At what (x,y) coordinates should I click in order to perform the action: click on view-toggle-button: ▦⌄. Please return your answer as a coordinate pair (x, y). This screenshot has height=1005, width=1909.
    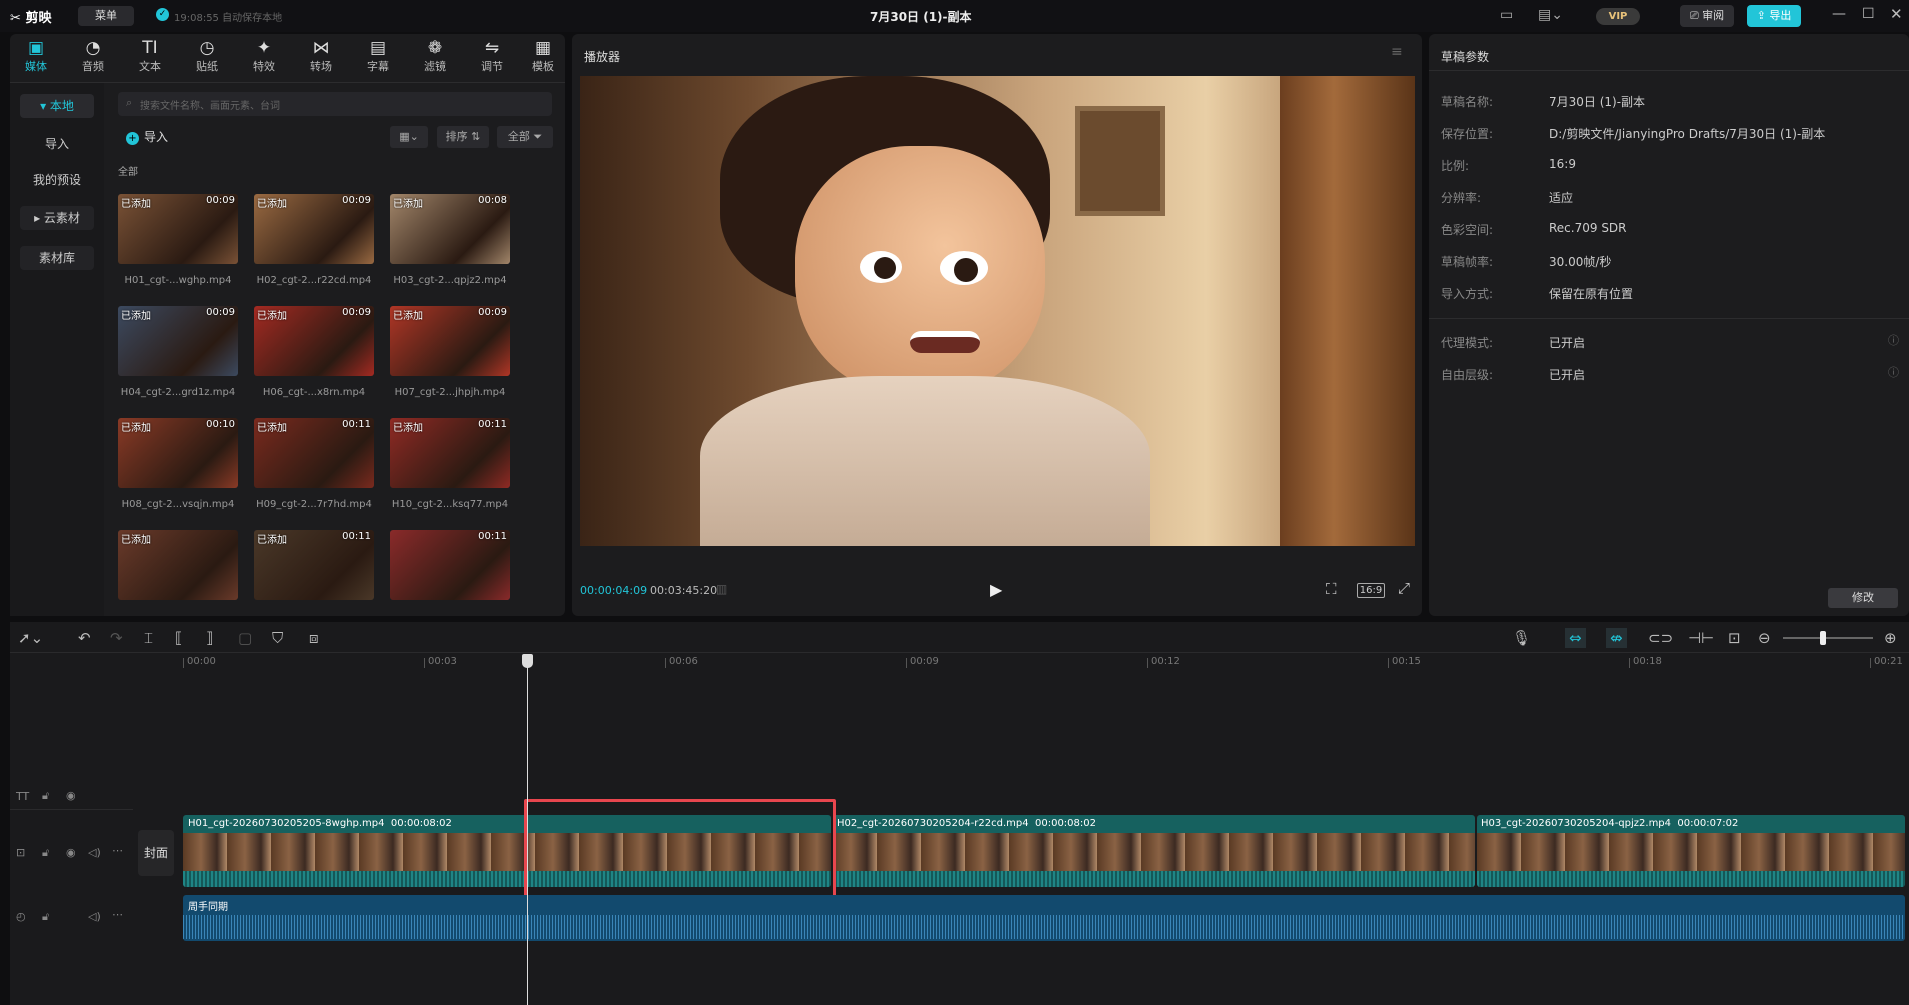
    Looking at the image, I should click on (409, 137).